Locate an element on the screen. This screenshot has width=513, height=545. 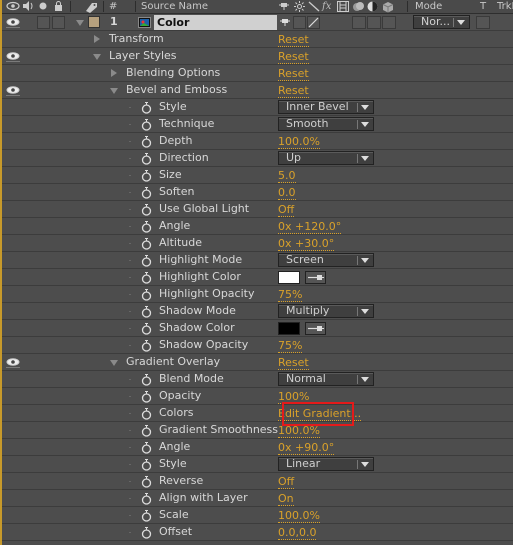
preserve-transparency-toggle is located at coordinates (483, 22).